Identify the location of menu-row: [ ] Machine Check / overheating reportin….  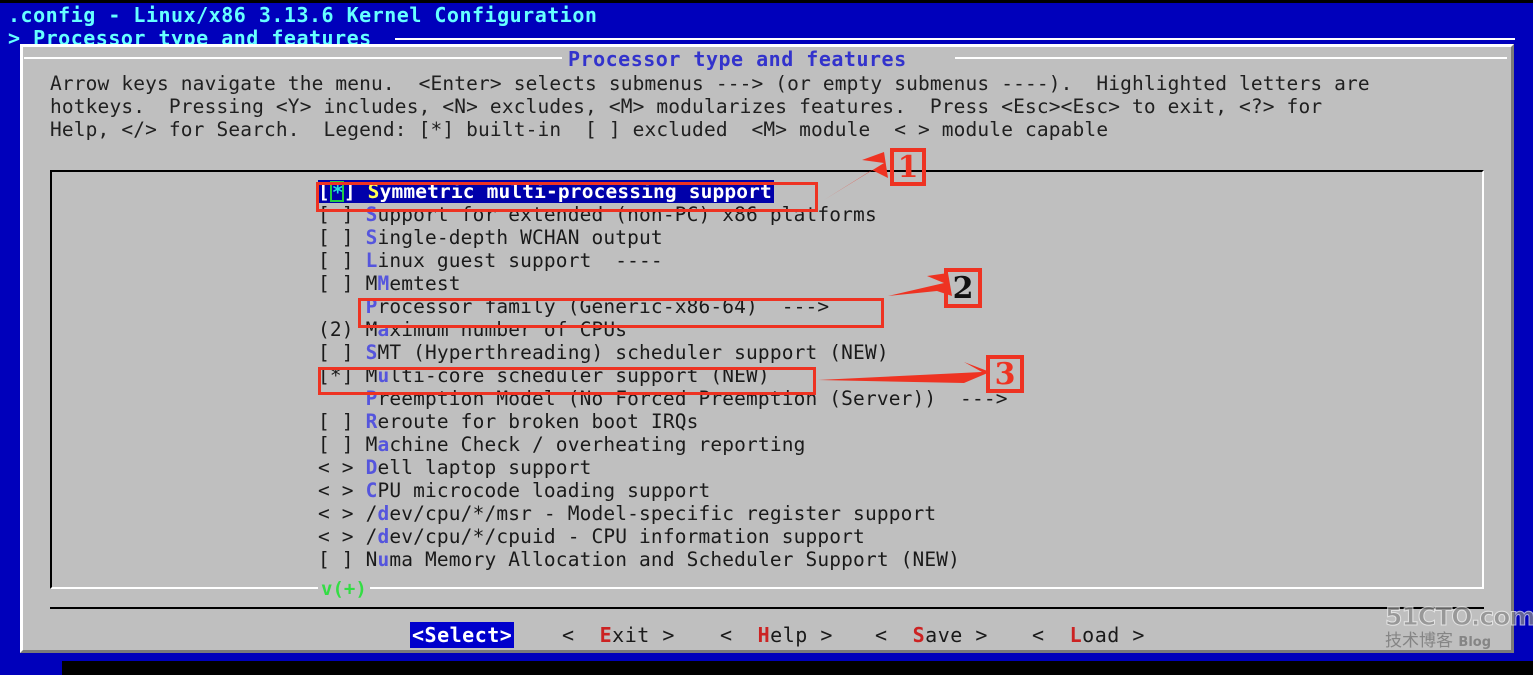
(898, 444).